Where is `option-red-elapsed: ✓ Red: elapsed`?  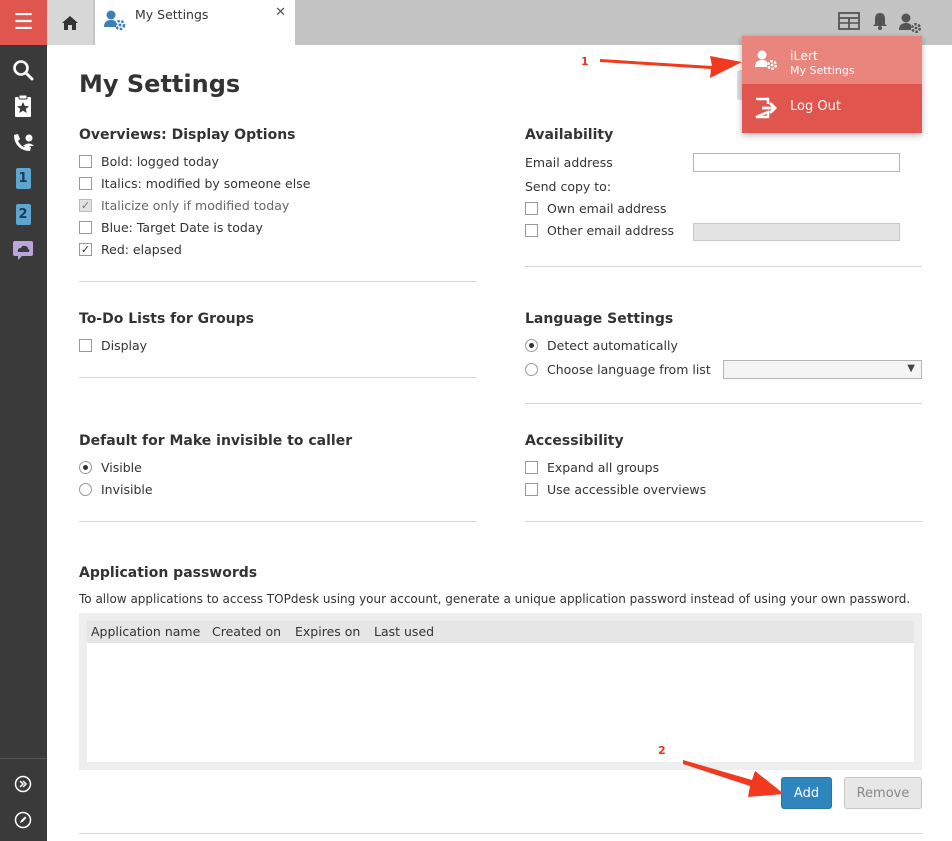 option-red-elapsed: ✓ Red: elapsed is located at coordinates (130, 249).